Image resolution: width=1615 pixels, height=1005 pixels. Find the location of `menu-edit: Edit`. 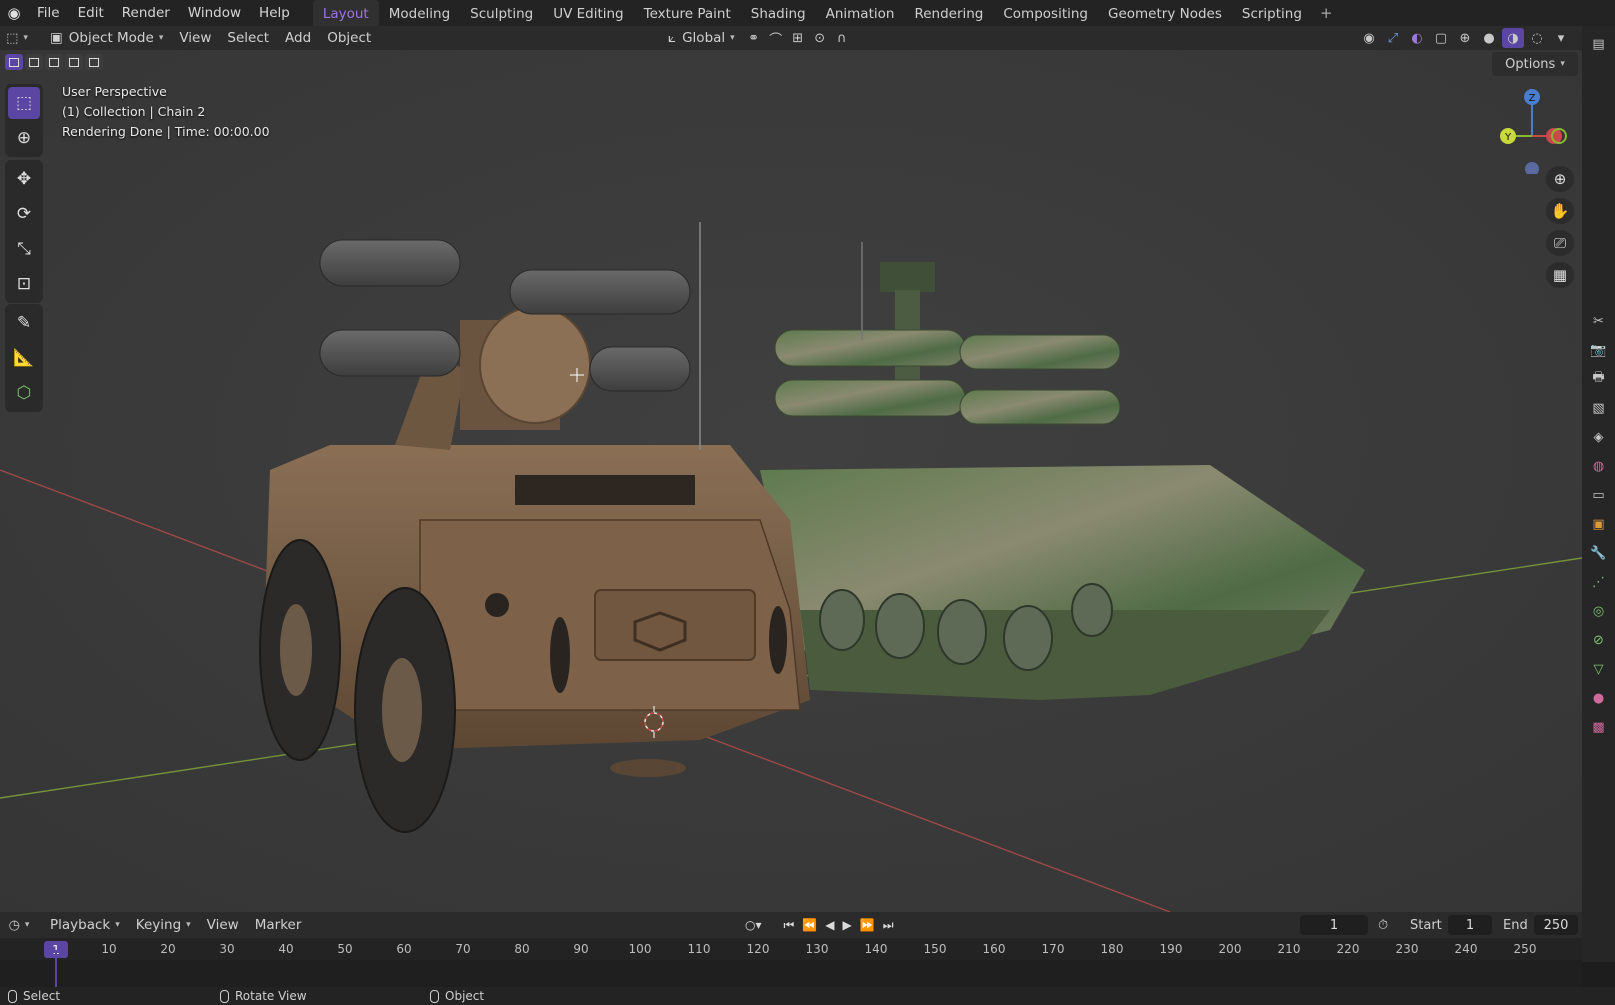

menu-edit: Edit is located at coordinates (91, 13).